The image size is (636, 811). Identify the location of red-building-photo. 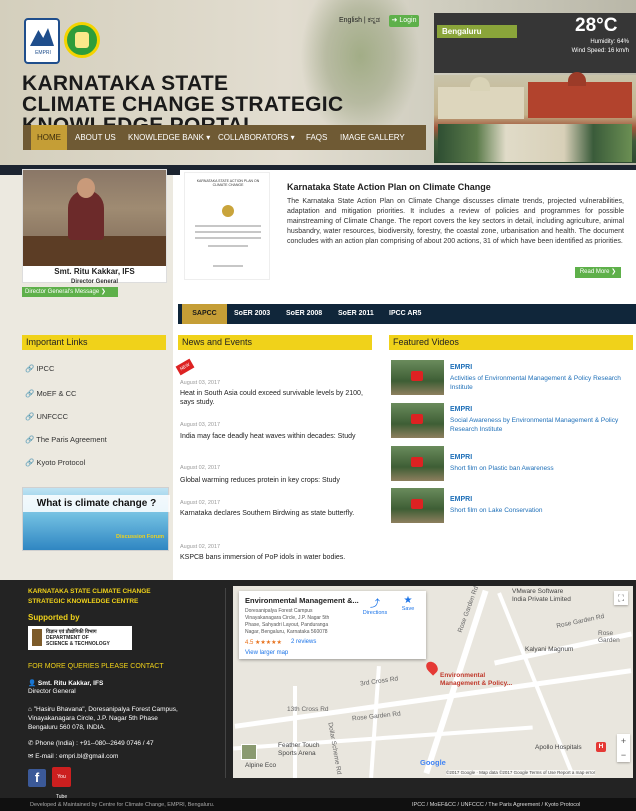
(580, 95).